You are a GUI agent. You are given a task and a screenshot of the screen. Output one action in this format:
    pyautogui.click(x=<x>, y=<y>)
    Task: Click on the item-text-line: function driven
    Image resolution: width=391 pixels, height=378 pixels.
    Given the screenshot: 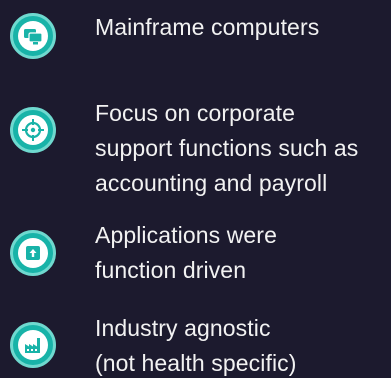 What is the action you would take?
    pyautogui.click(x=171, y=270)
    